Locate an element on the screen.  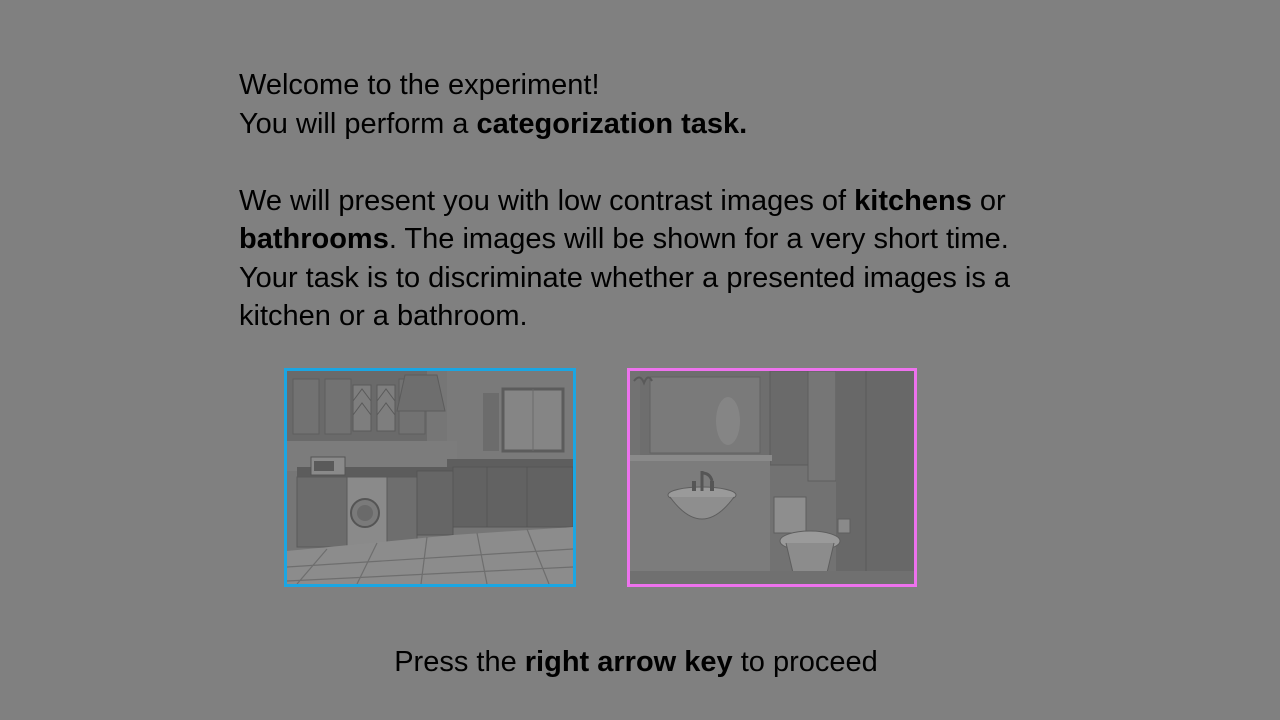
proceed-text-1: Press the is located at coordinates (459, 662).